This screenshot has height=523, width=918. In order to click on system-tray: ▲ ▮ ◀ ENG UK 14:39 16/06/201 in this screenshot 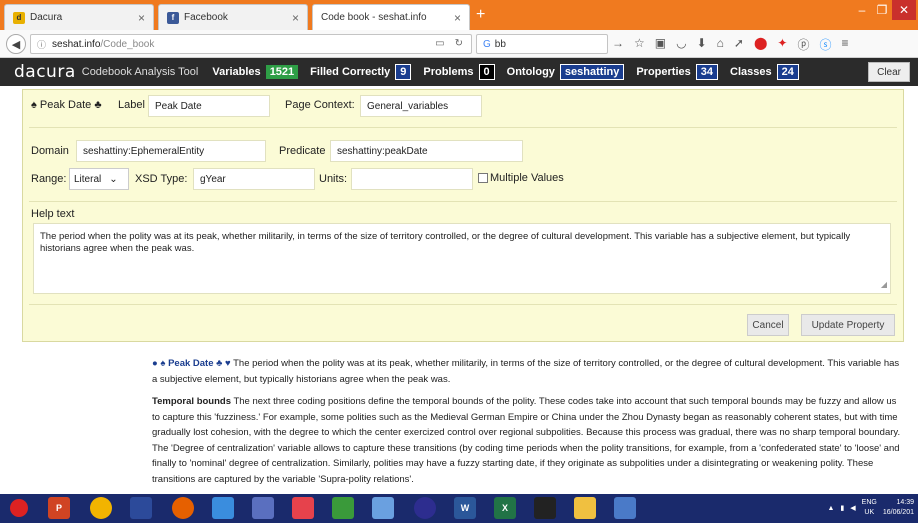, I will do `click(870, 508)`.